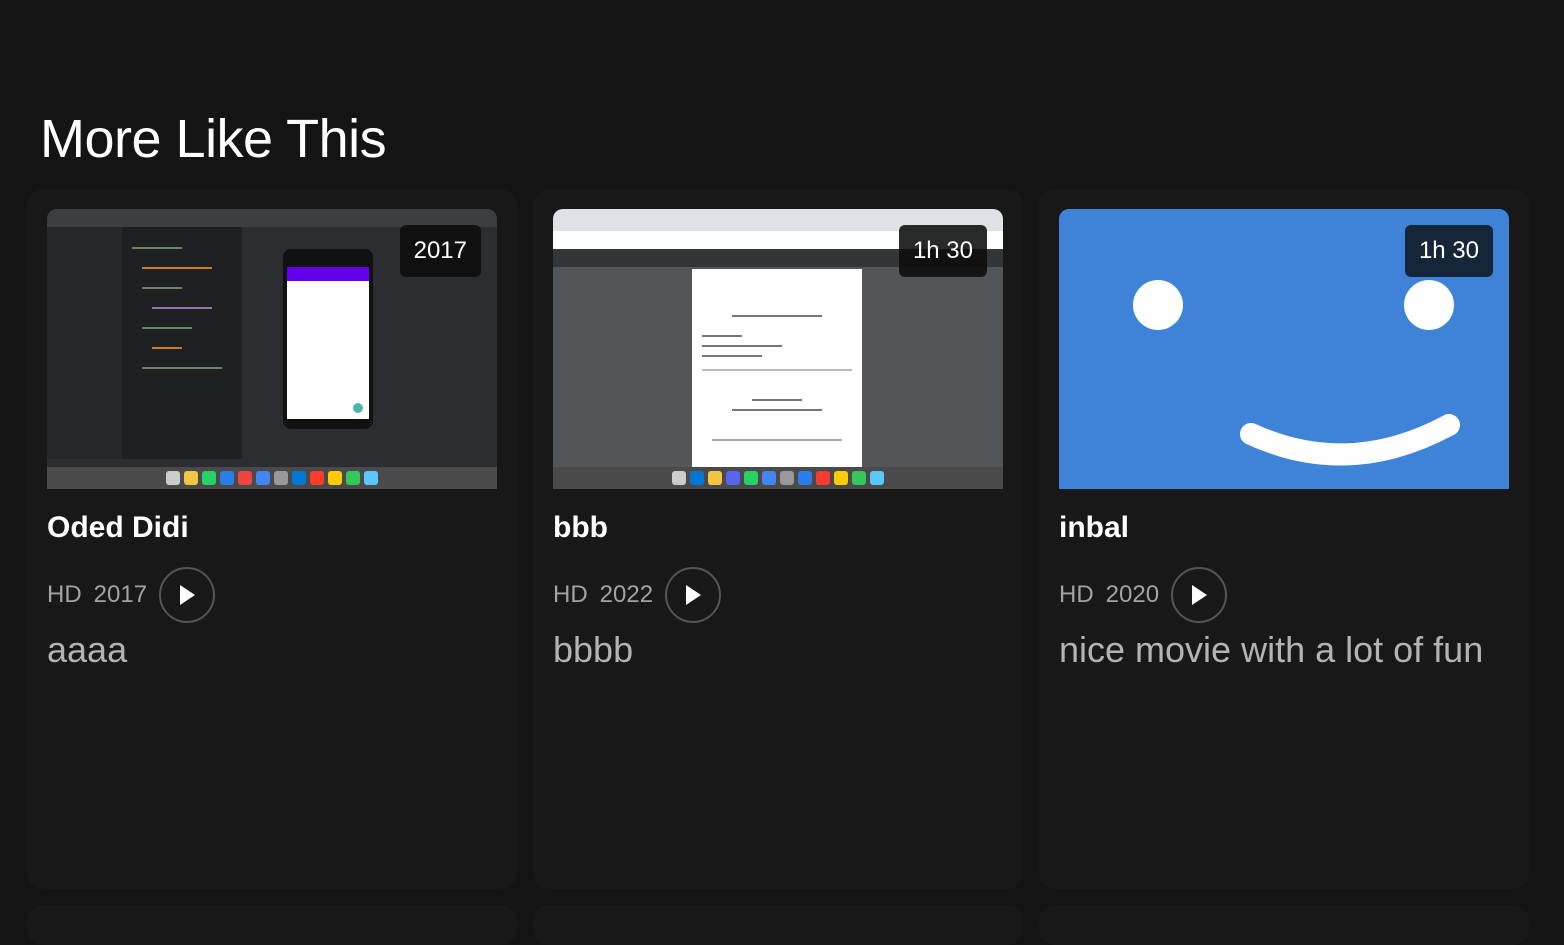 The height and width of the screenshot is (945, 1564). Describe the element at coordinates (213, 139) in the screenshot. I see `section-title: More Like This` at that location.